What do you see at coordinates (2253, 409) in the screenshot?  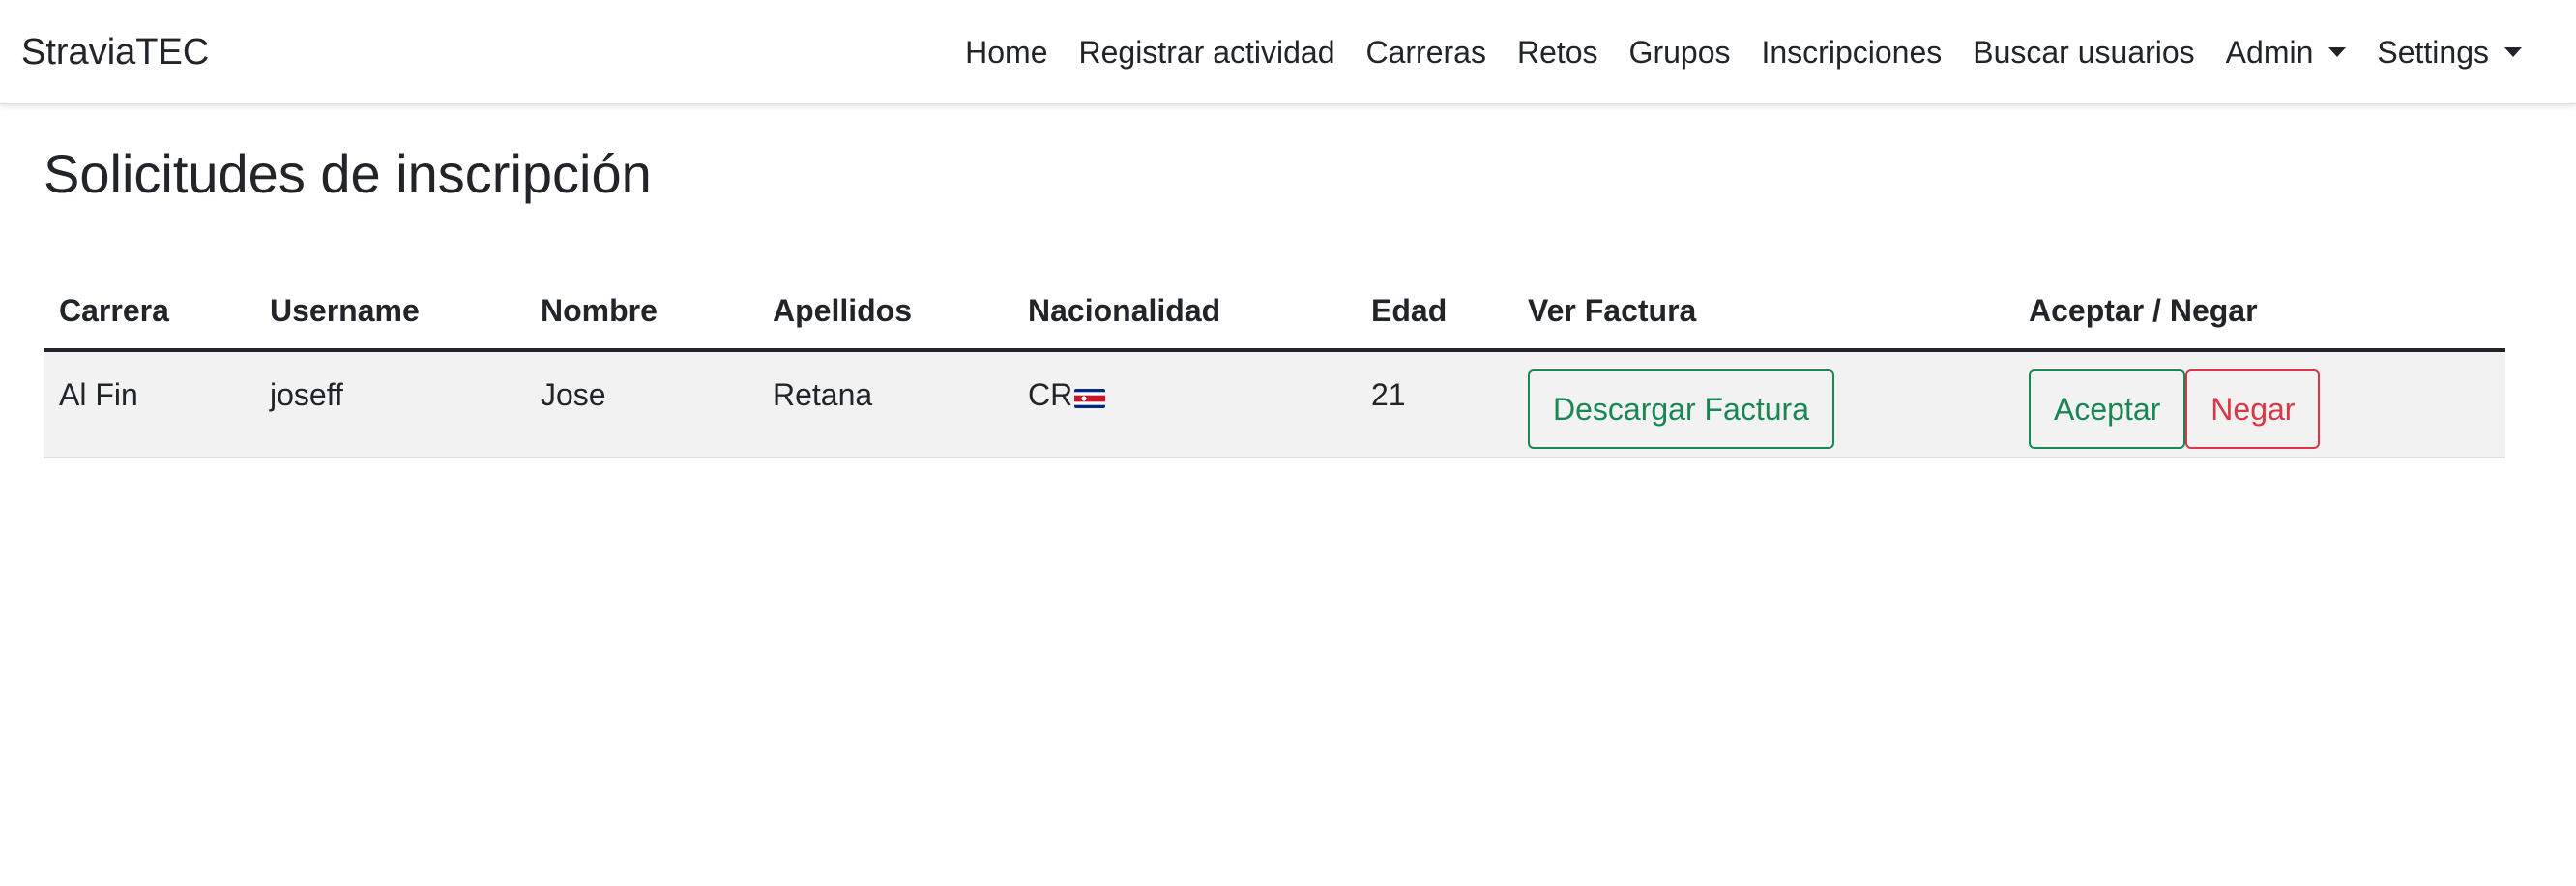 I see `deny-button: Negar` at bounding box center [2253, 409].